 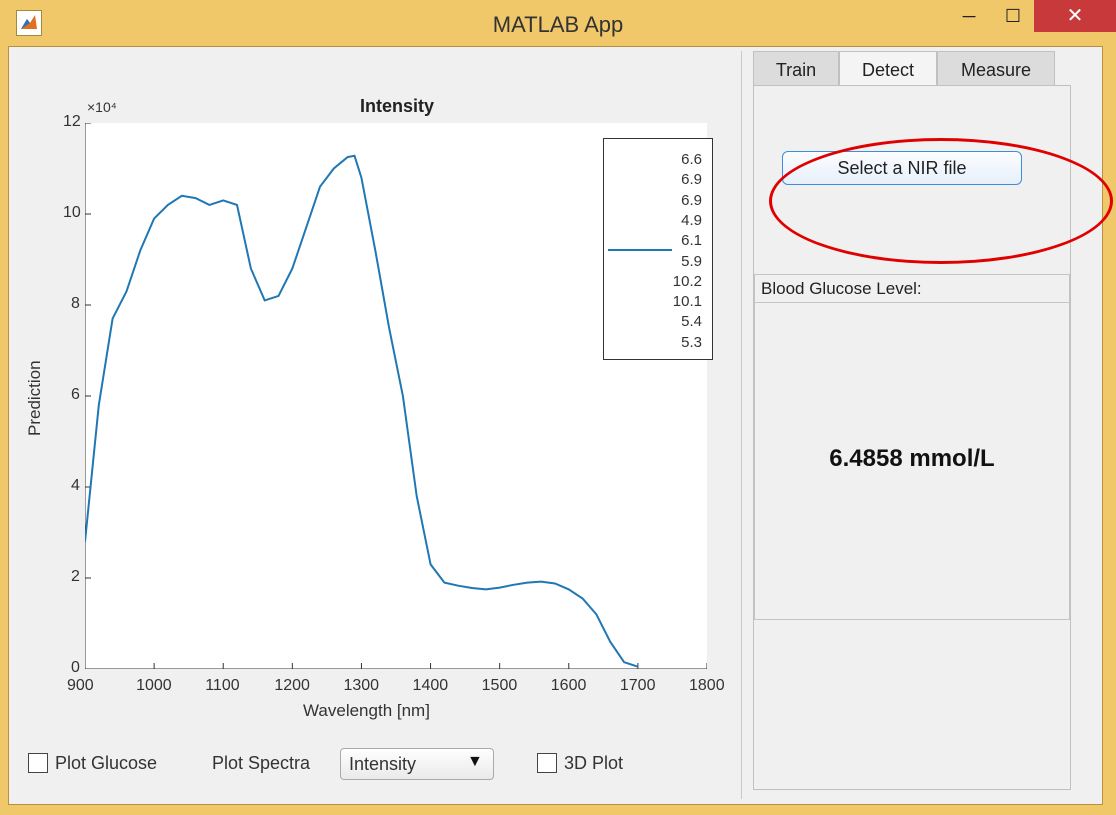 I want to click on y-tick-label: 10, so click(x=72, y=212).